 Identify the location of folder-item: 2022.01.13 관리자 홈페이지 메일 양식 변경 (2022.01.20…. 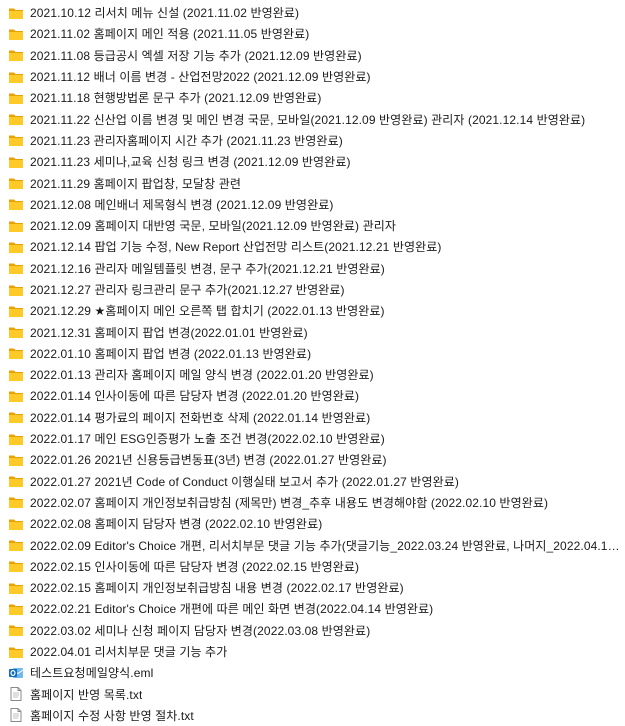
(312, 374).